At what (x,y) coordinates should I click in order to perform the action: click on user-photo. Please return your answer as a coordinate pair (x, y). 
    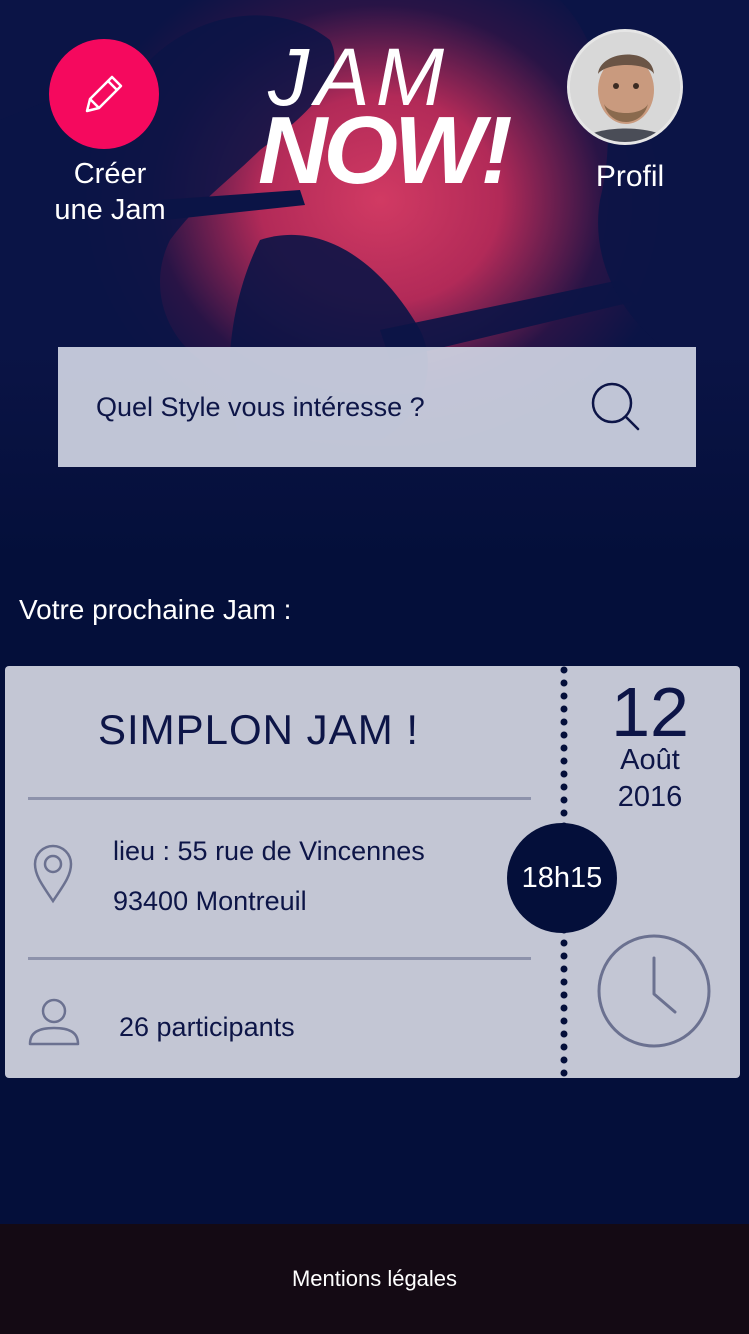
    Looking at the image, I should click on (625, 87).